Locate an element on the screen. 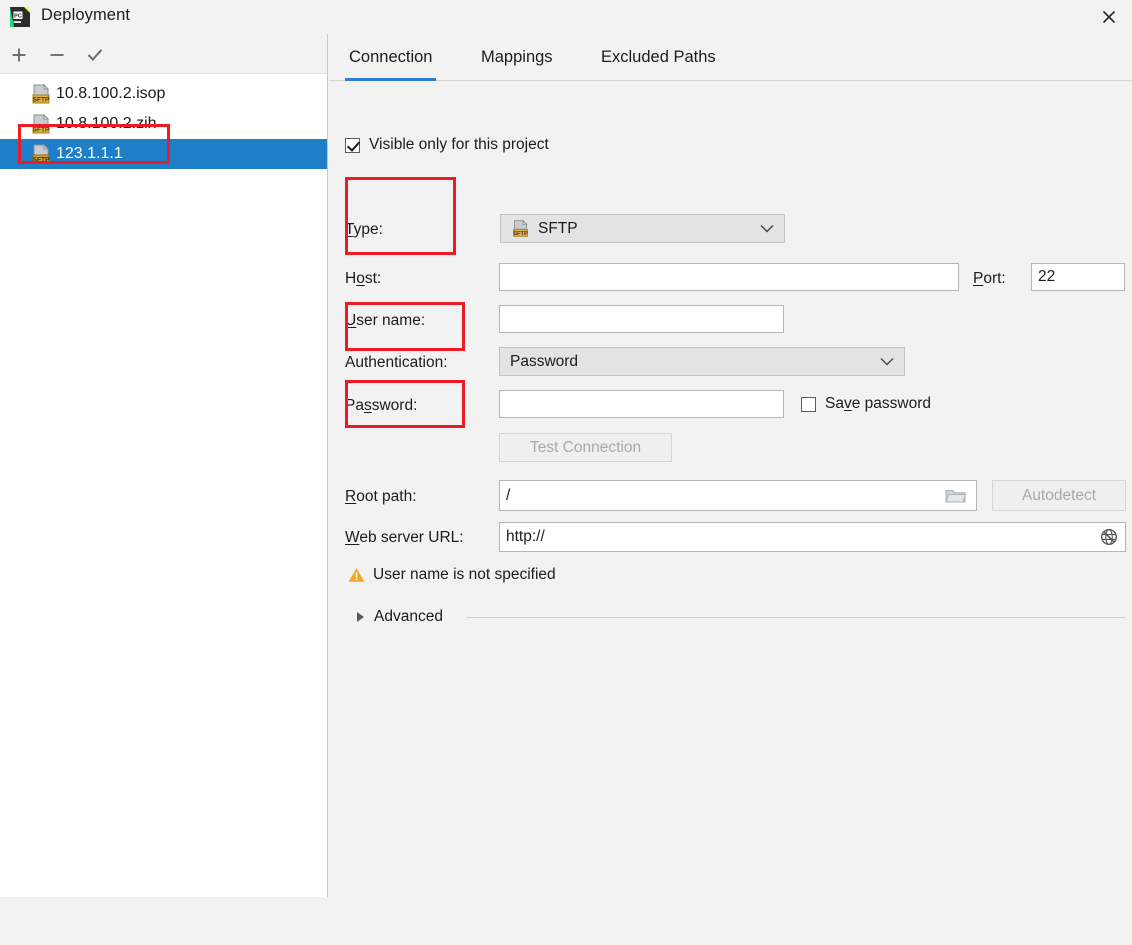  authentication-label-text: Authentication: is located at coordinates (396, 362).